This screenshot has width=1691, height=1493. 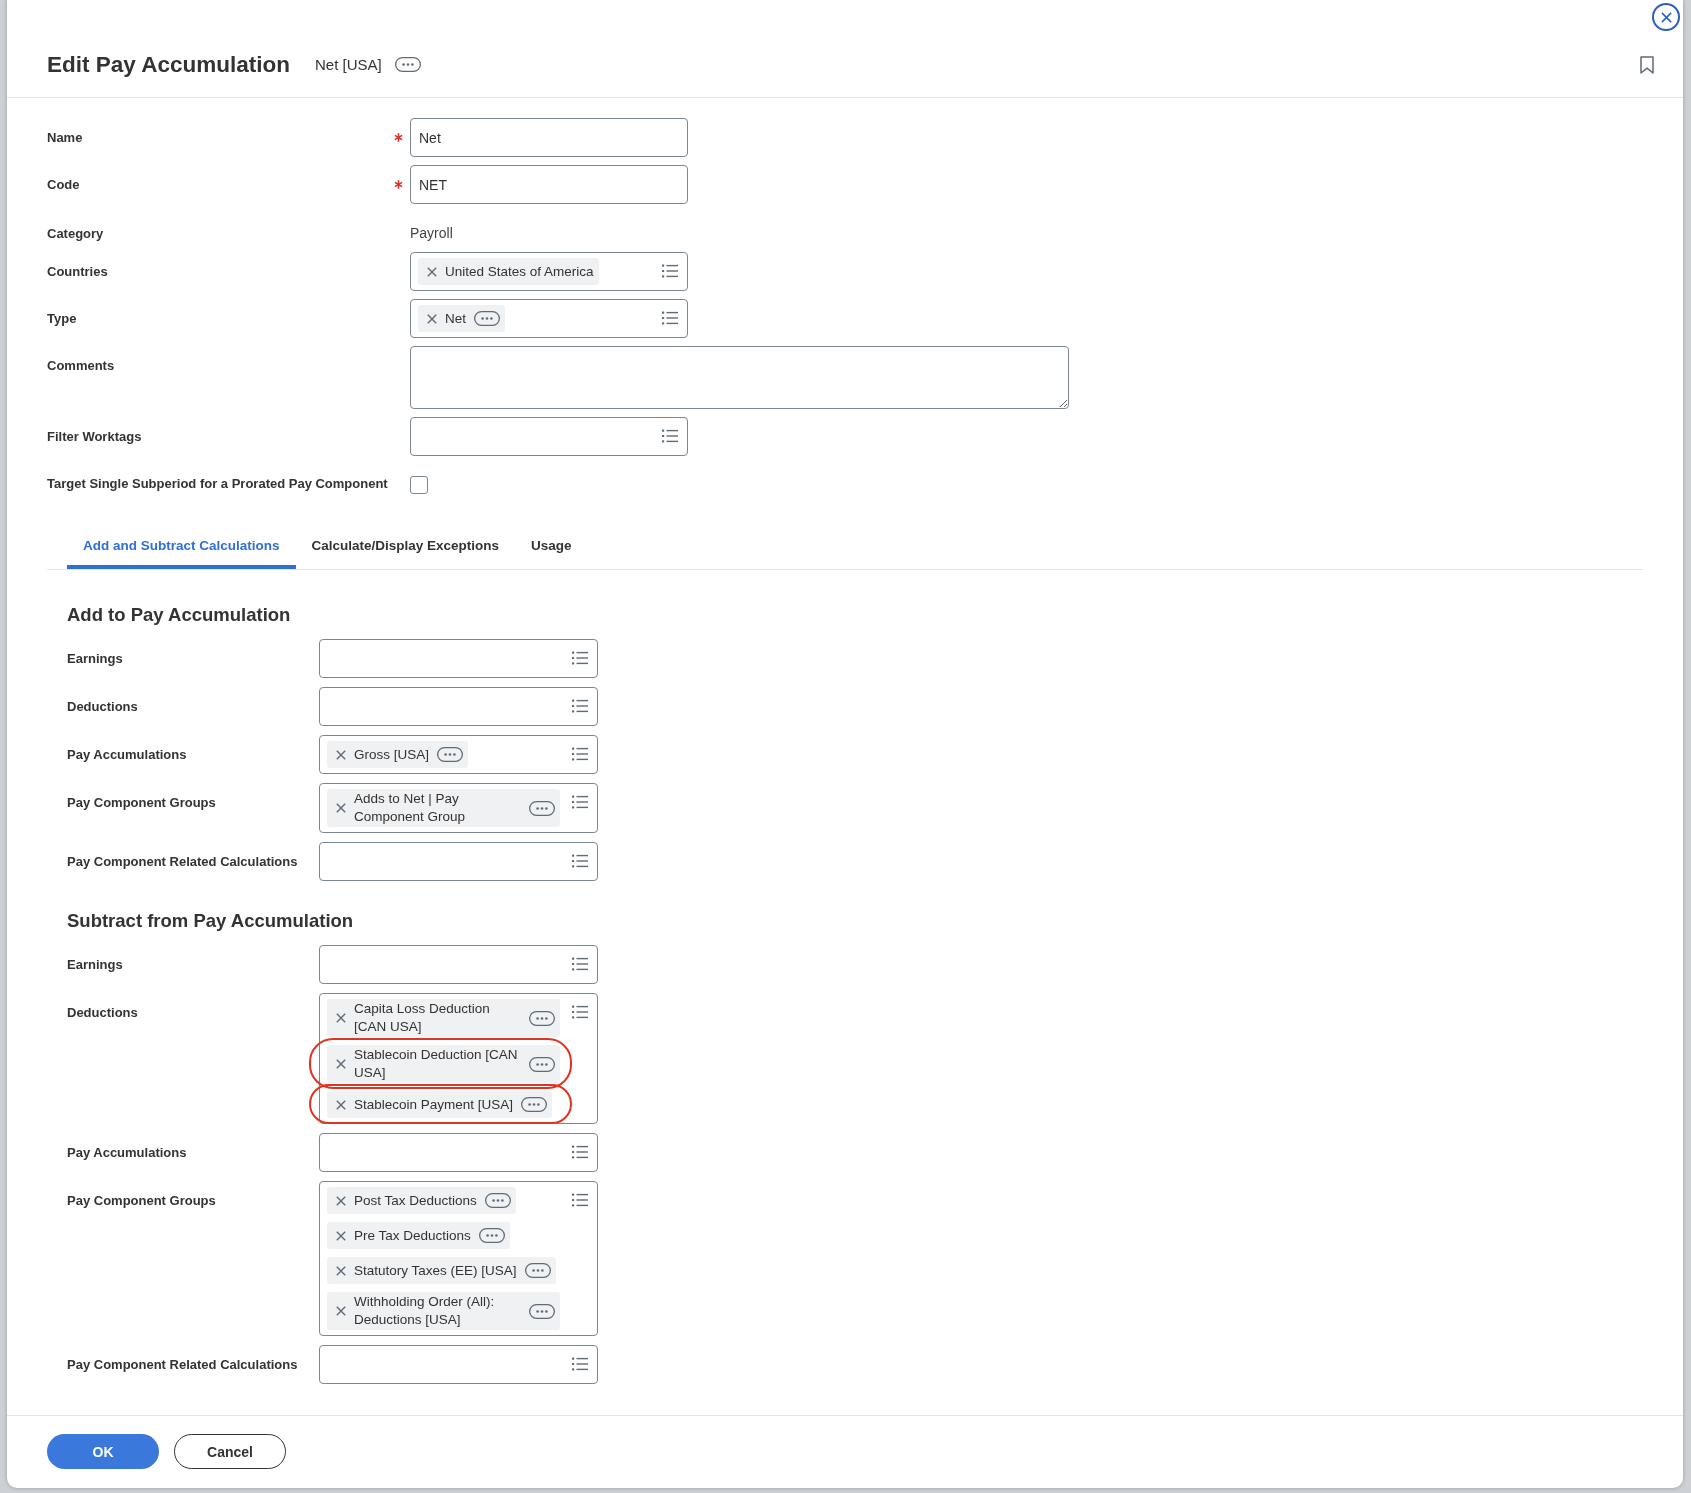 What do you see at coordinates (181, 547) in the screenshot?
I see `tab: Add and Subtract Calculations` at bounding box center [181, 547].